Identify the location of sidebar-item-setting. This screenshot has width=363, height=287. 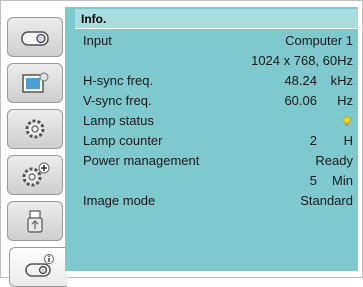
(35, 129).